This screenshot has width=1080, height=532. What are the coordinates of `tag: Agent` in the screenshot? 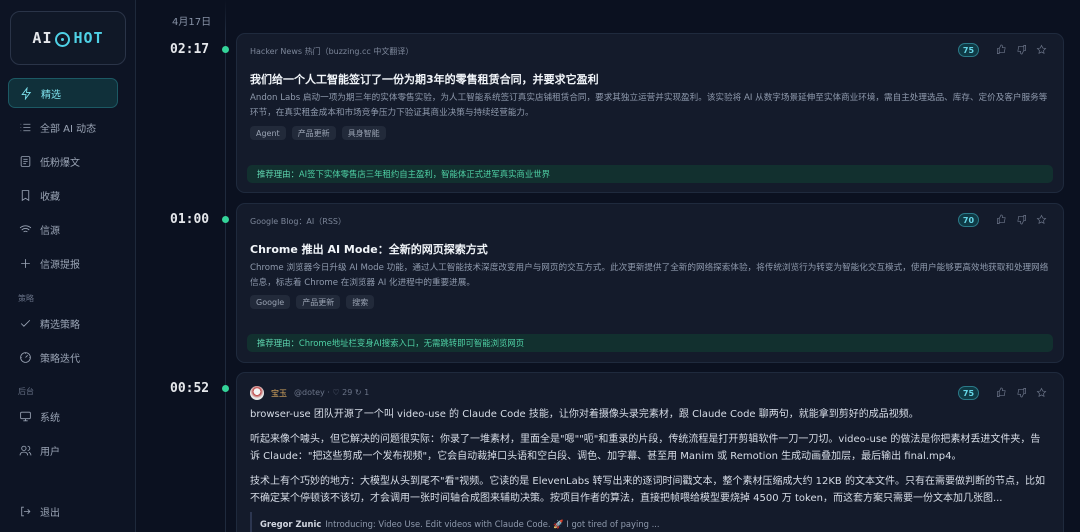 It's located at (268, 133).